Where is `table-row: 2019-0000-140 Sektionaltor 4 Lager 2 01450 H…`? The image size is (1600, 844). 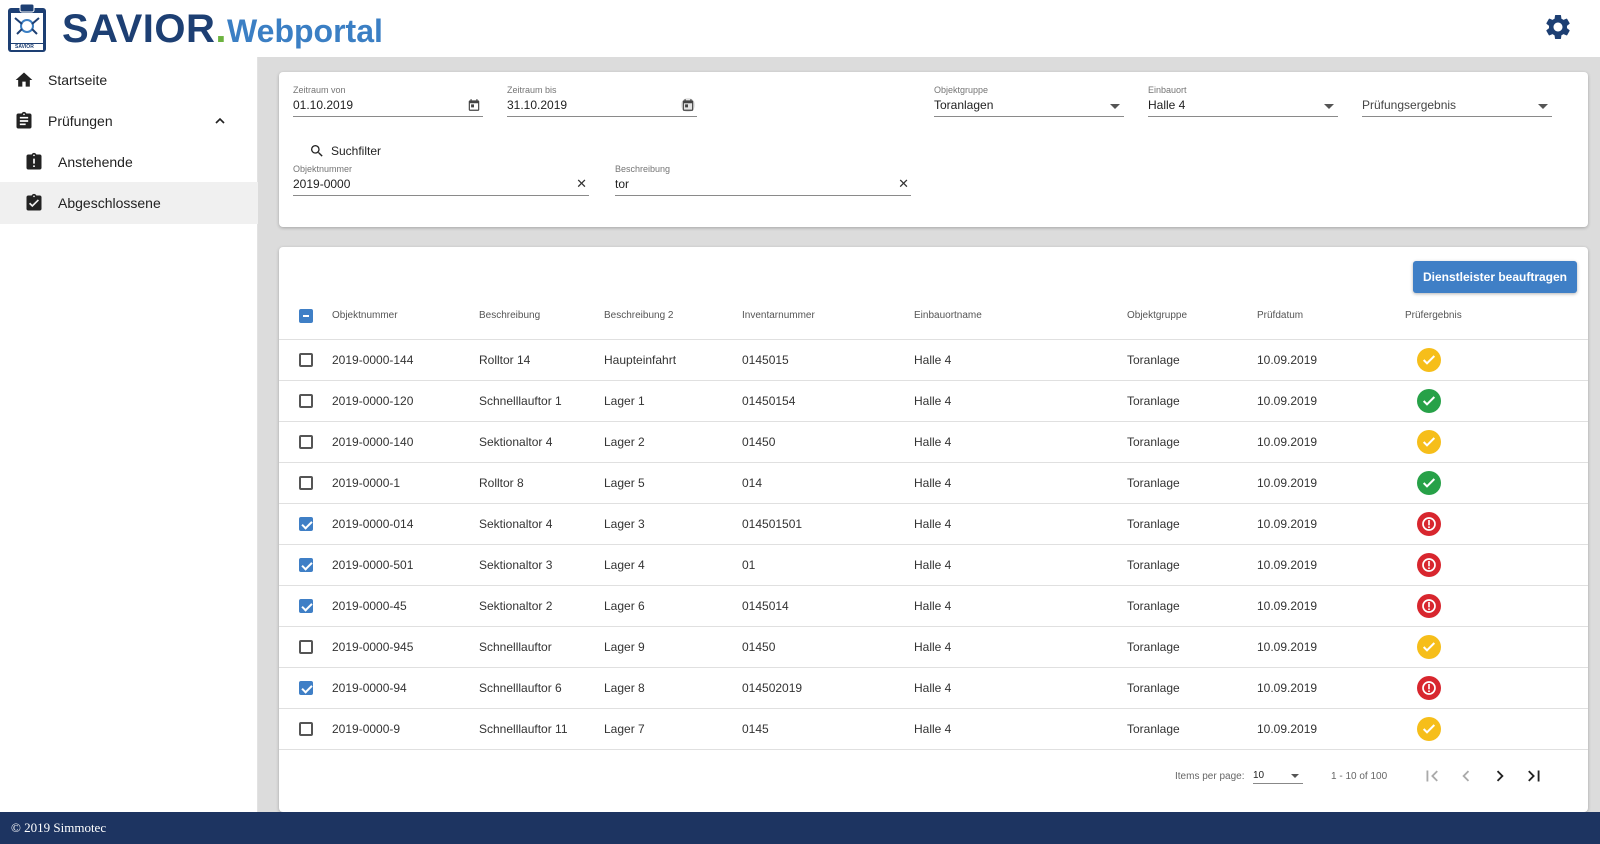 table-row: 2019-0000-140 Sektionaltor 4 Lager 2 01450 H… is located at coordinates (933, 442).